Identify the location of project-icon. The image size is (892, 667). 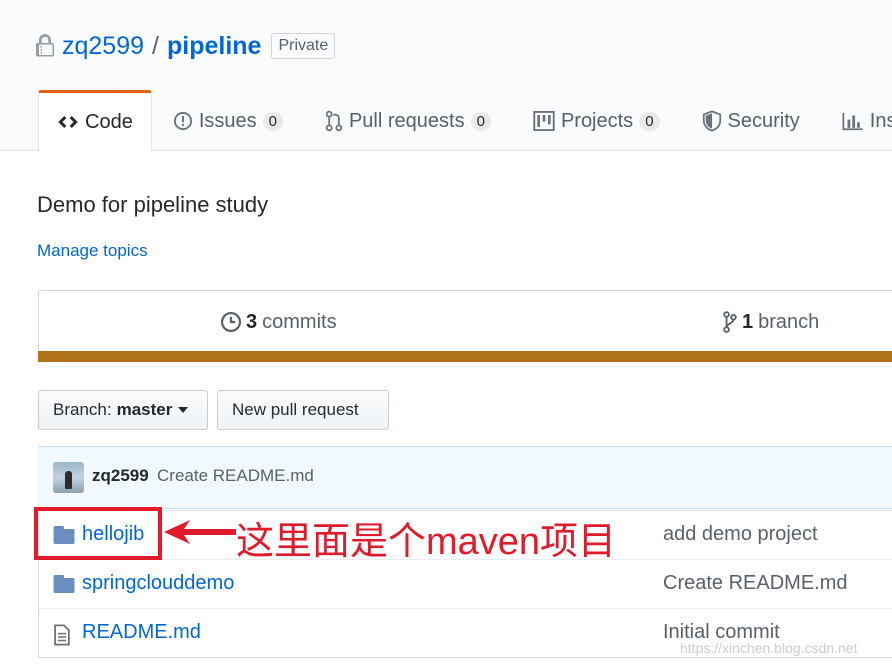
(544, 121).